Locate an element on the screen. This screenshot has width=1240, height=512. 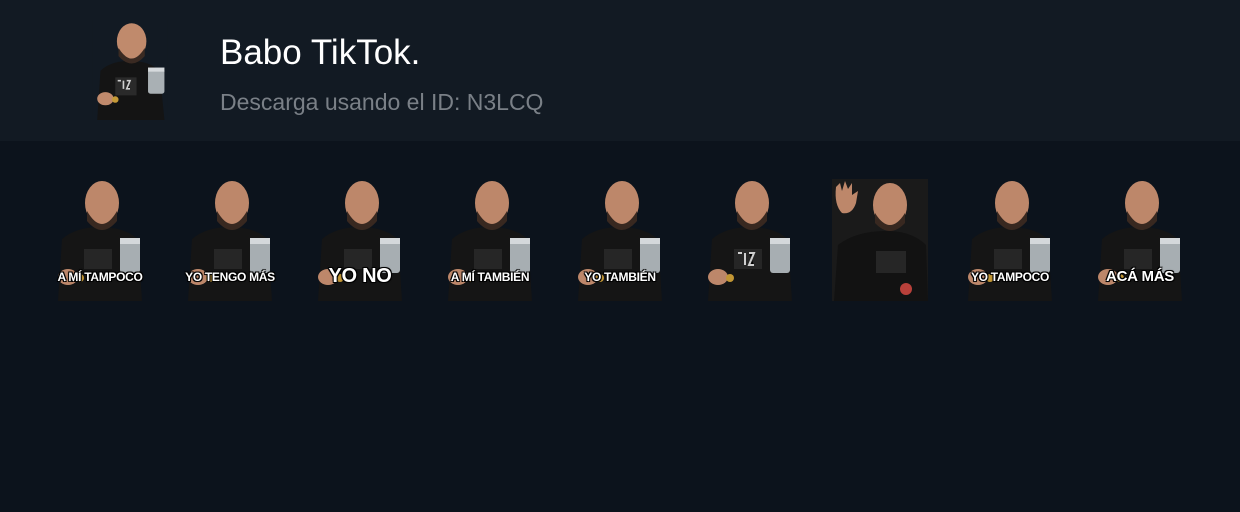
man-waving-illustration is located at coordinates (880, 240).